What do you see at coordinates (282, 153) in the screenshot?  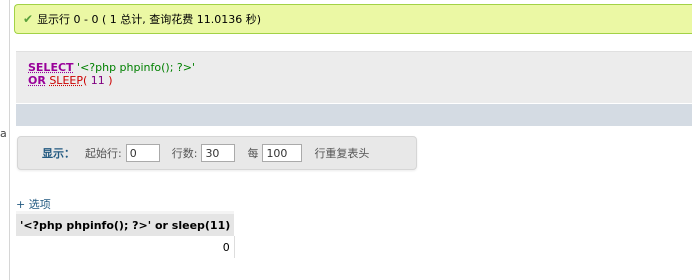 I see `repeat-headers-input` at bounding box center [282, 153].